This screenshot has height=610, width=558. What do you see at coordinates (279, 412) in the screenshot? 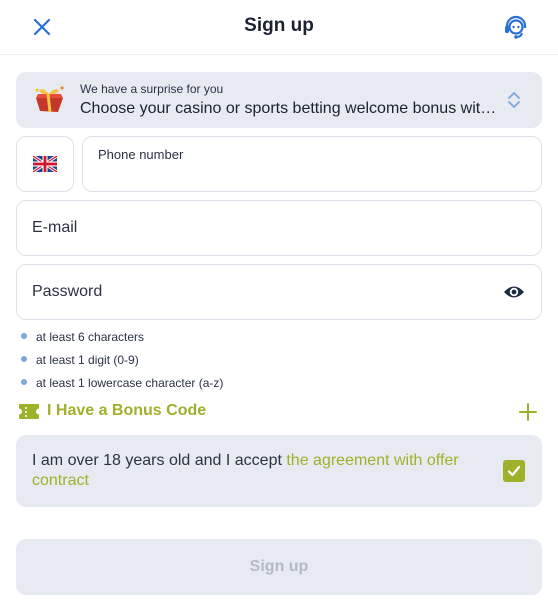
I see `bonus-code-toggle: I Have a Bonus Code` at bounding box center [279, 412].